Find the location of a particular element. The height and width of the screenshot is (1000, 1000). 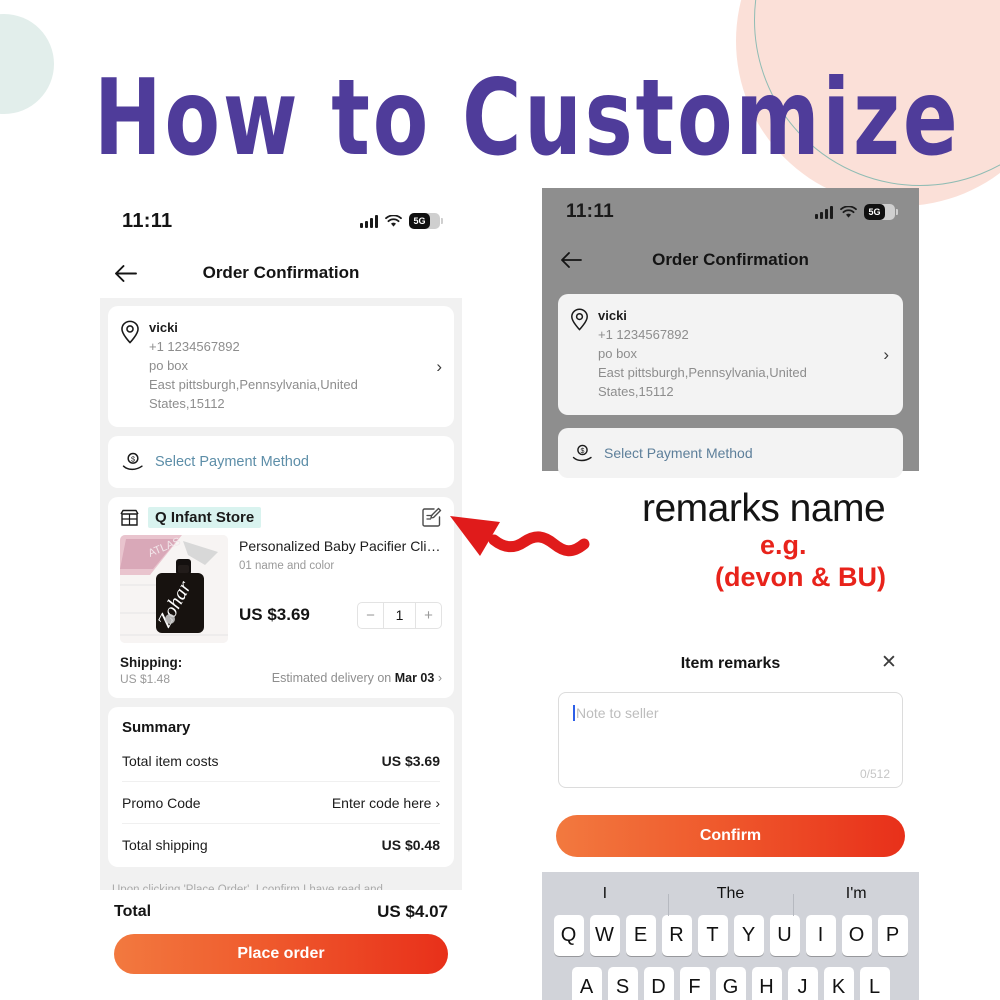

summary-value: US $3.69 is located at coordinates (410, 760).